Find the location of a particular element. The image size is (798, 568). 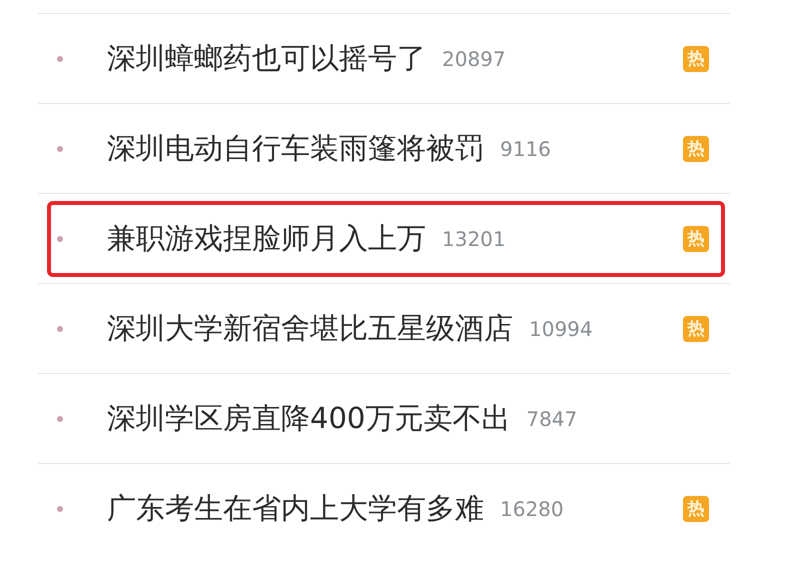

list-item: 广东考生在省内上大学有多难 16280 热 is located at coordinates (386, 508).